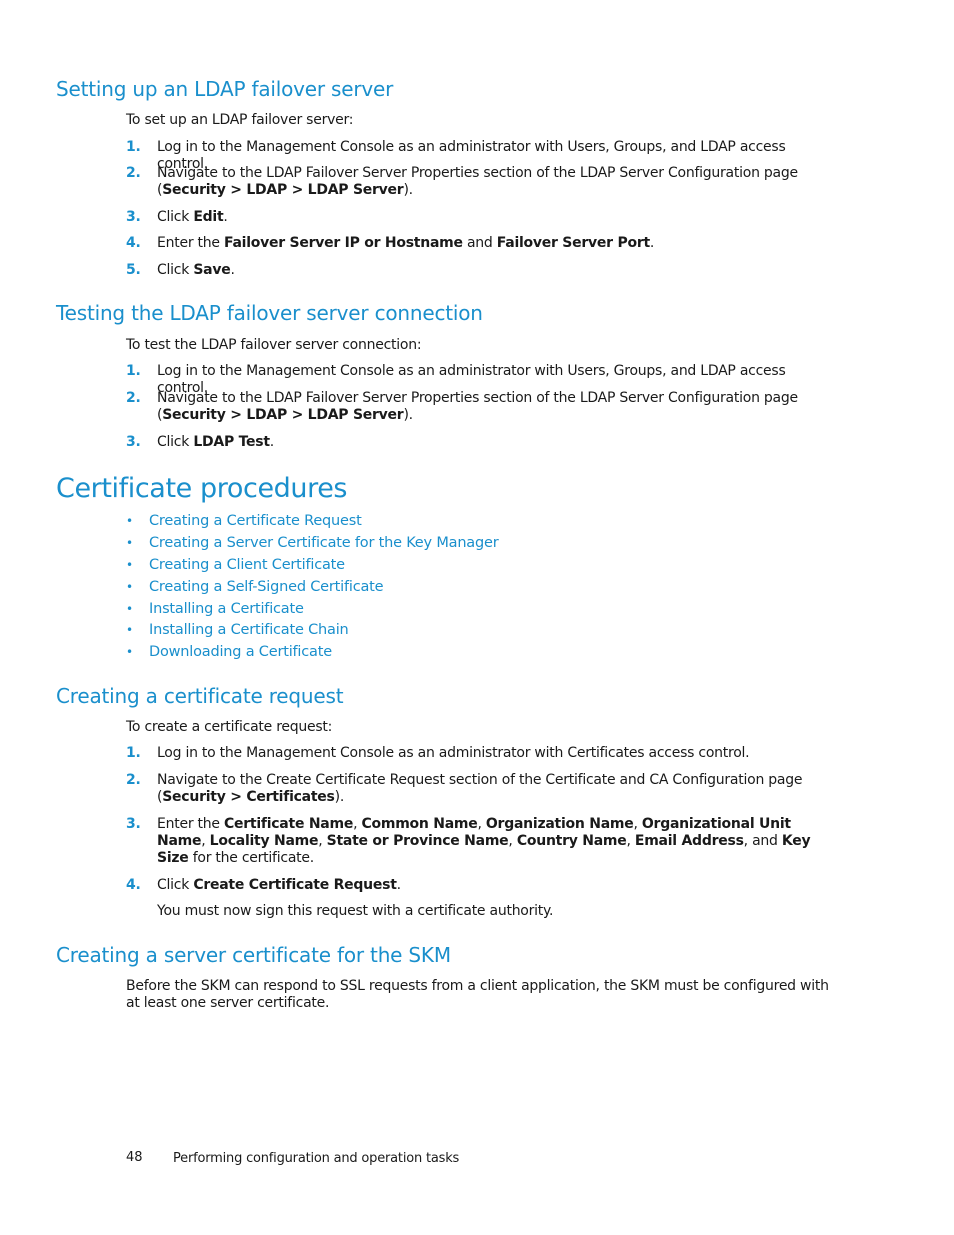 This screenshot has height=1235, width=954. What do you see at coordinates (762, 841) in the screenshot?
I see `step-text-run: , and` at bounding box center [762, 841].